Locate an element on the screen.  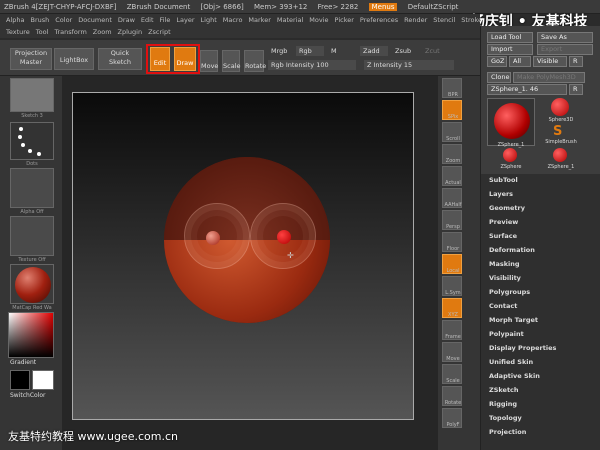
submenu-visibility: Visibility is located at coordinates (505, 278).